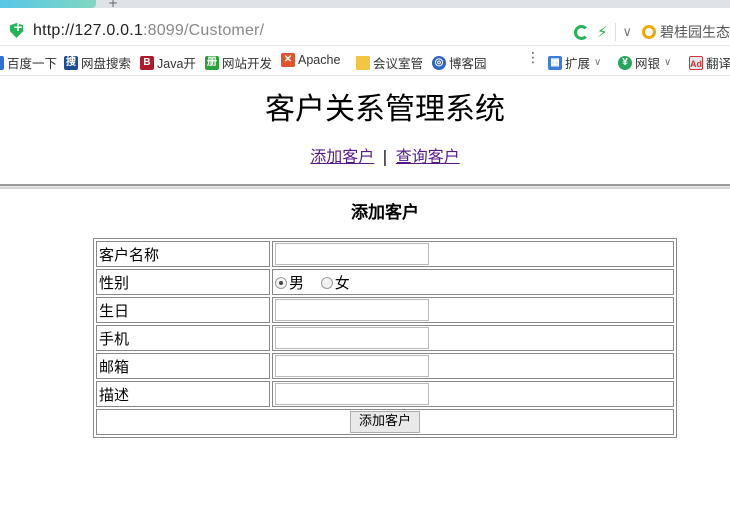  I want to click on form-row-submit: 添加客户, so click(385, 422).